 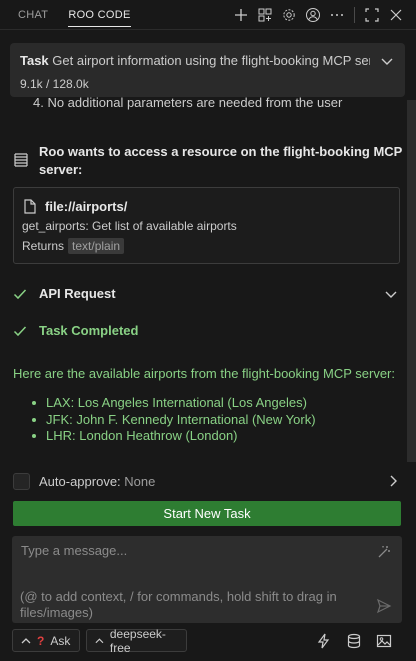 I want to click on mime-type-badge: text/plain, so click(x=96, y=246).